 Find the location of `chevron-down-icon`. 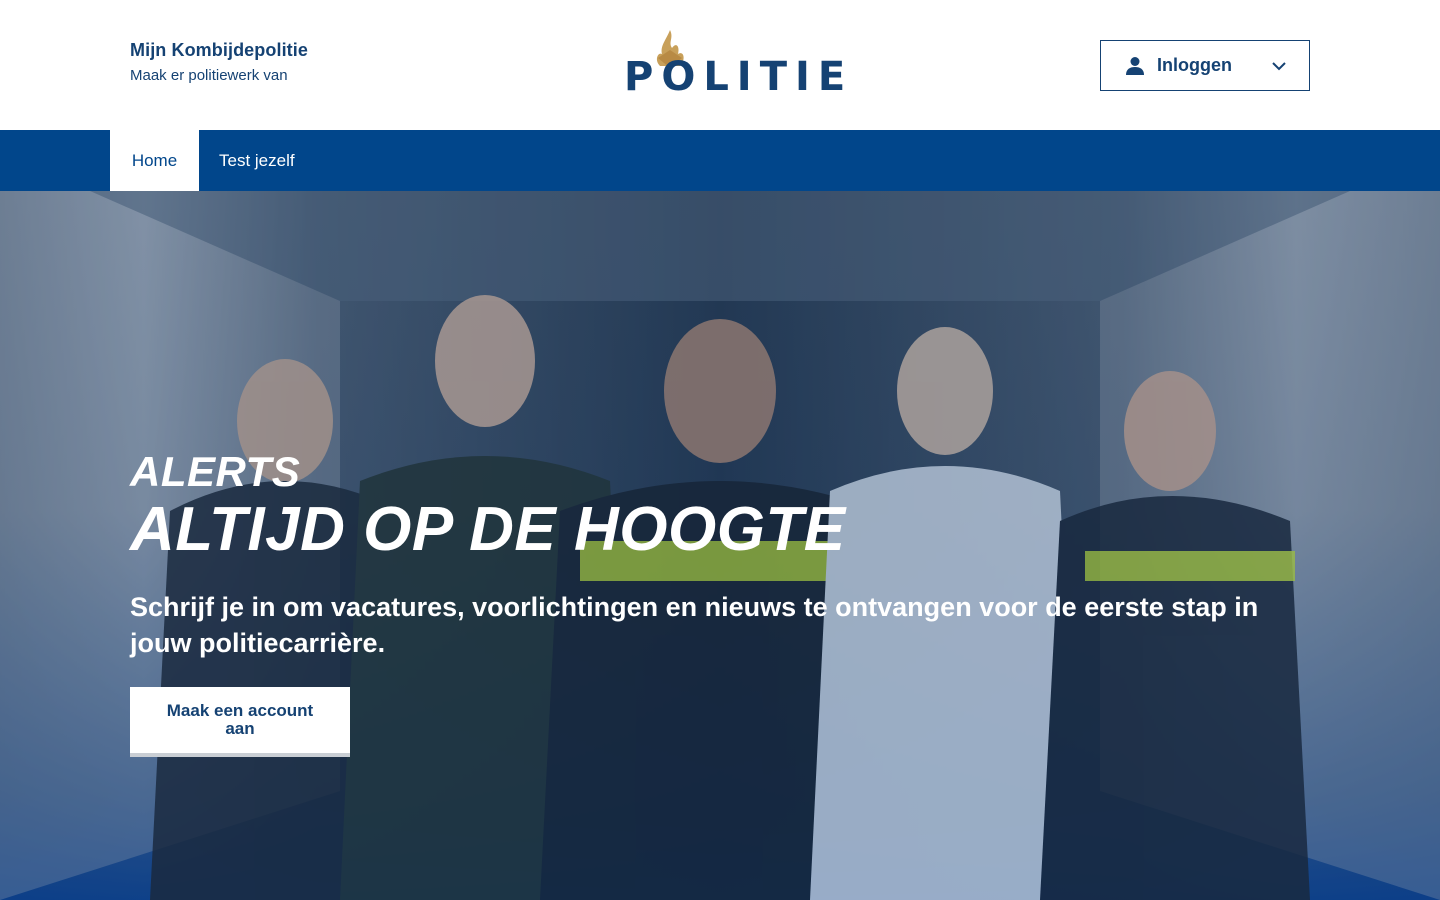

chevron-down-icon is located at coordinates (1279, 66).